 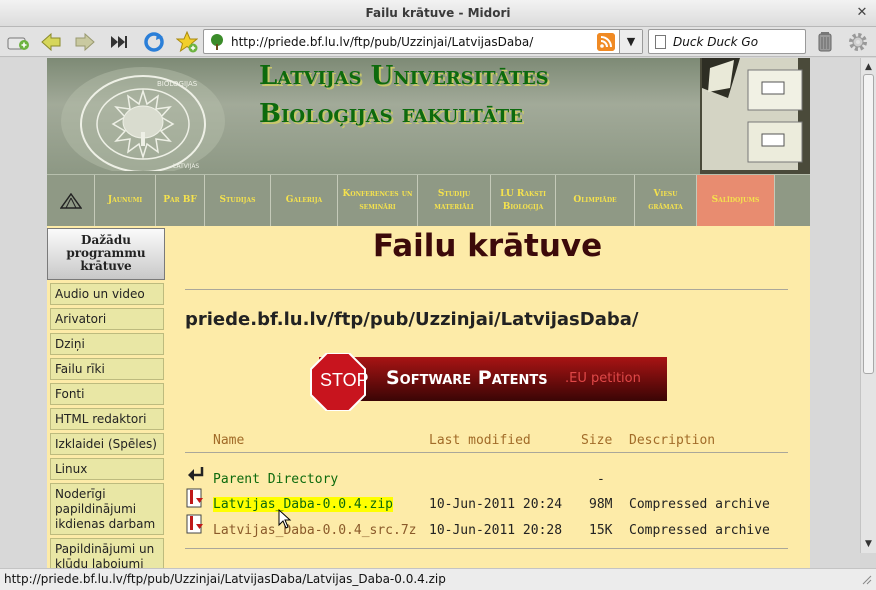 I want to click on nav-jaunumi: Jaunumi, so click(x=125, y=200).